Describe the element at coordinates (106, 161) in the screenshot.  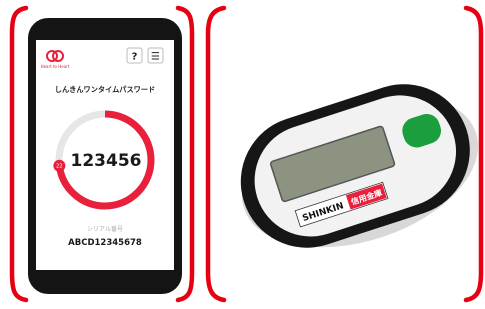
I see `otp-code: 123456` at that location.